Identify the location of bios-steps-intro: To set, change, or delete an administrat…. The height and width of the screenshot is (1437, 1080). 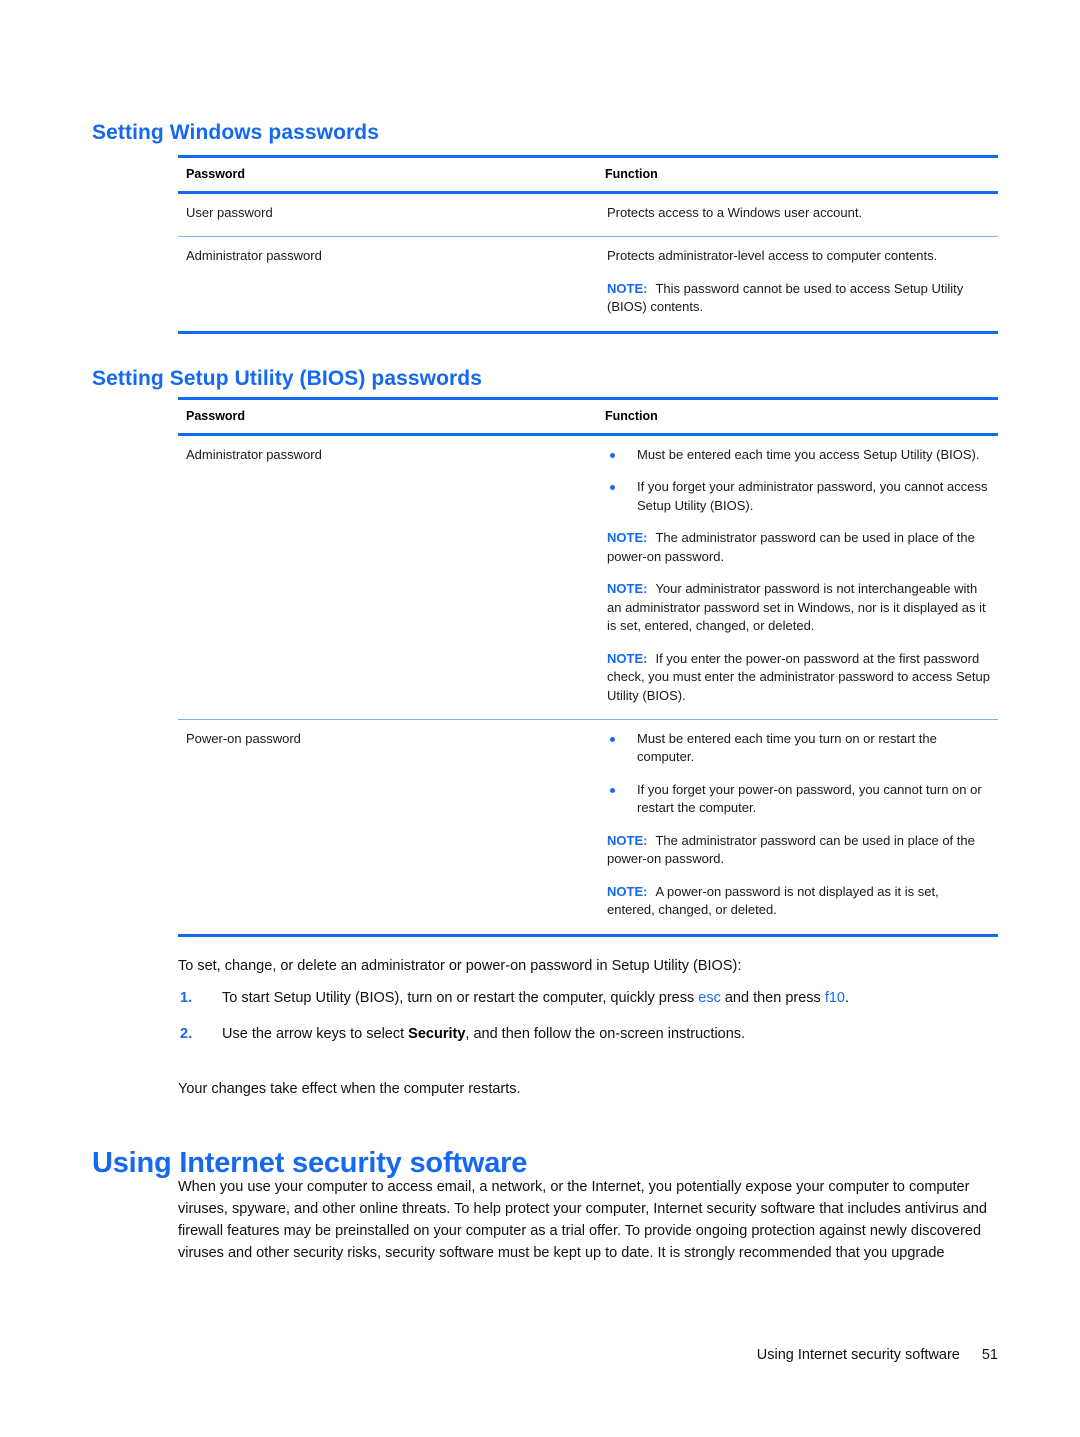
(460, 966).